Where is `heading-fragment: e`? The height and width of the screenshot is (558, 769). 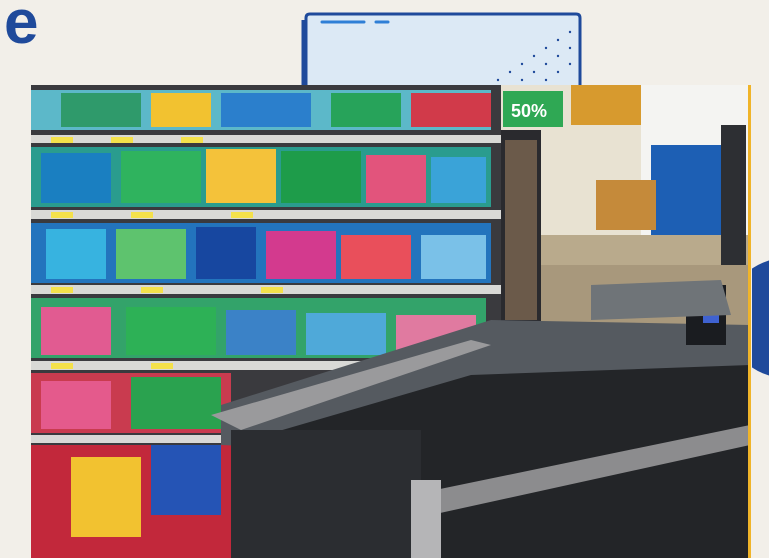 heading-fragment: e is located at coordinates (21, 28).